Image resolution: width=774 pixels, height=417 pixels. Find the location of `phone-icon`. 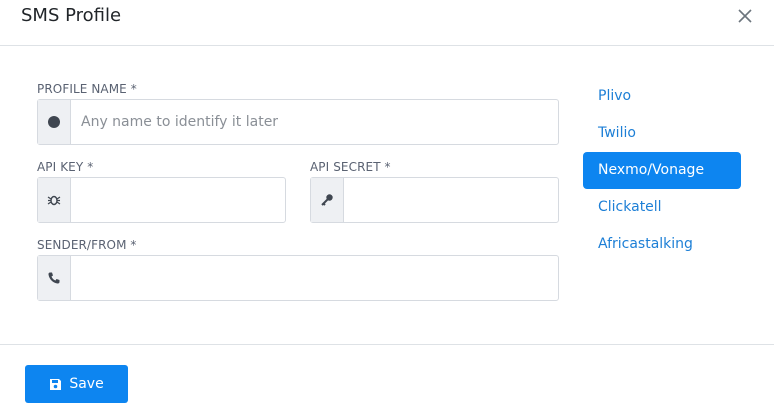

phone-icon is located at coordinates (54, 278).